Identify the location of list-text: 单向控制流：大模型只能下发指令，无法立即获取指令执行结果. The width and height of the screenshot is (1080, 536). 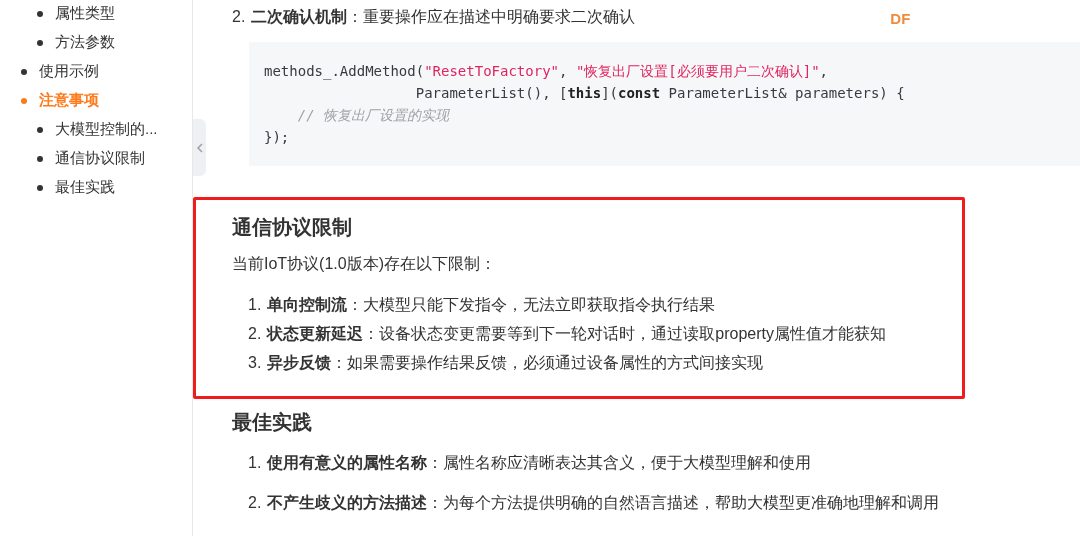
(491, 304).